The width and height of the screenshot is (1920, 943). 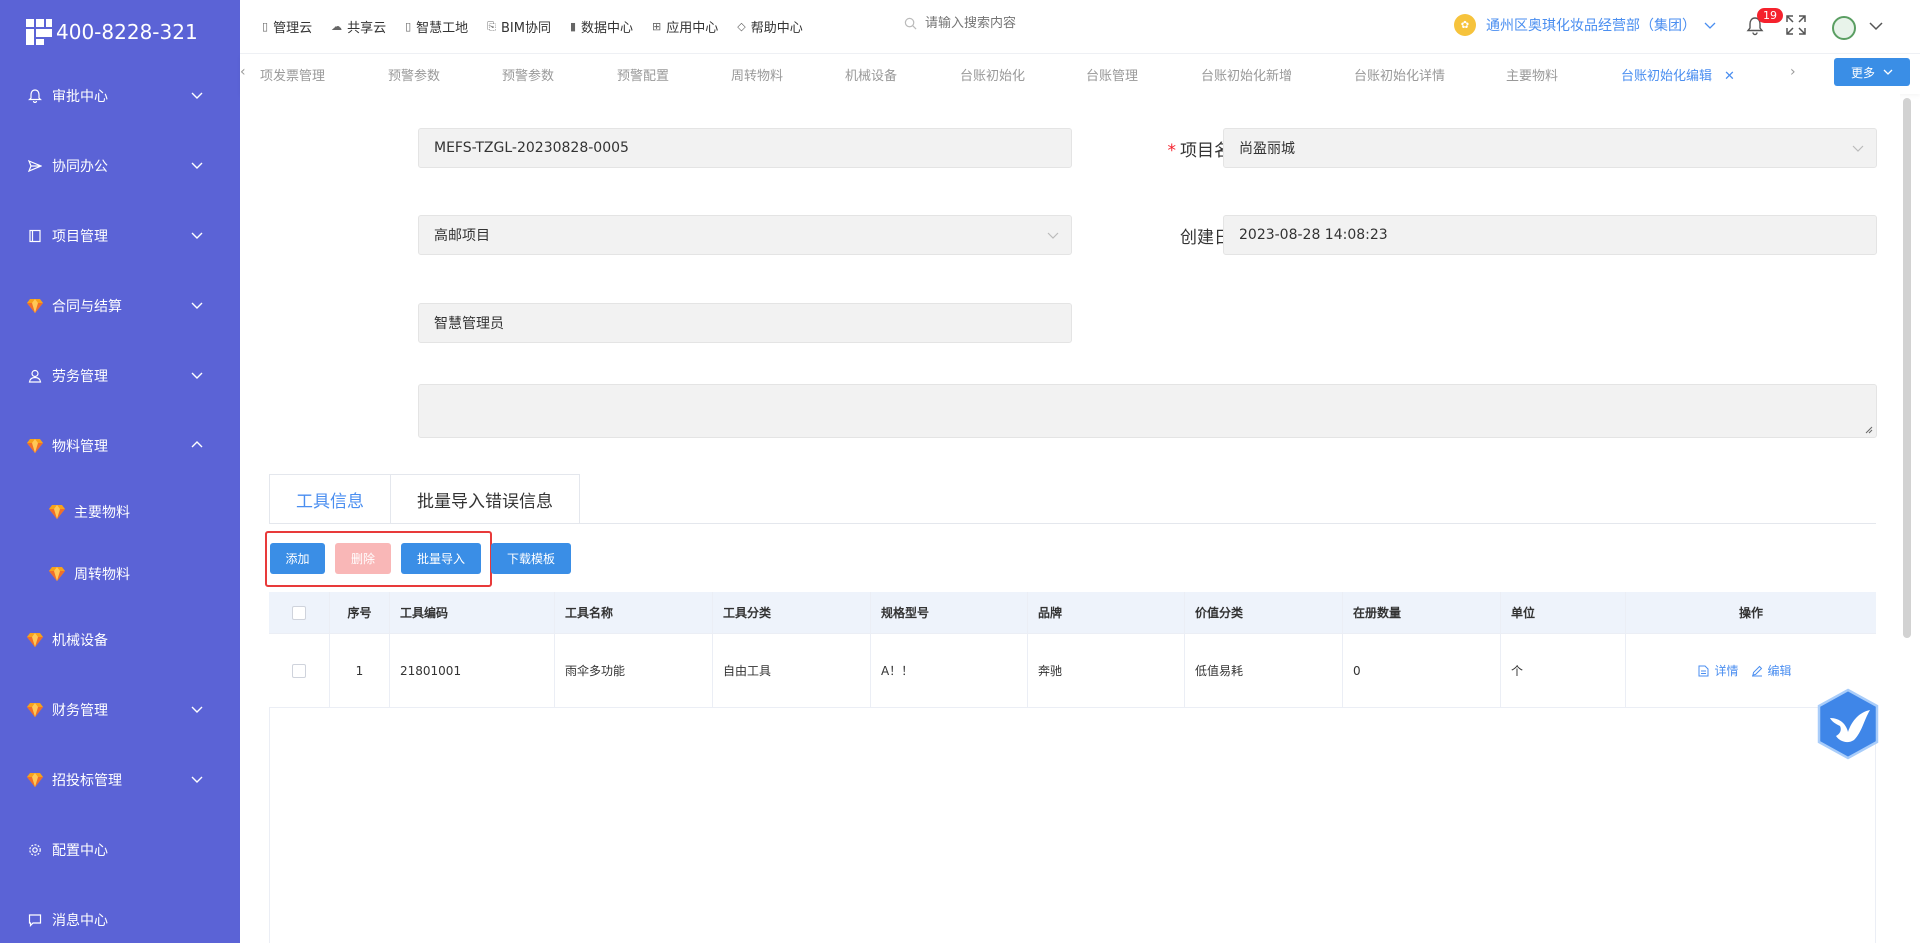 What do you see at coordinates (1907, 368) in the screenshot?
I see `scrollbar-thumb` at bounding box center [1907, 368].